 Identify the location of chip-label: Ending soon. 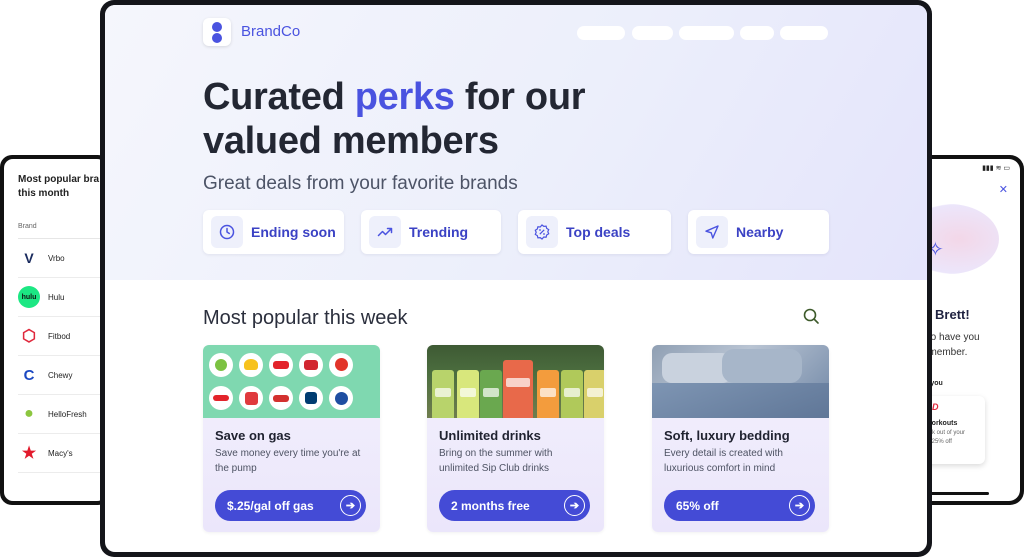
(293, 232).